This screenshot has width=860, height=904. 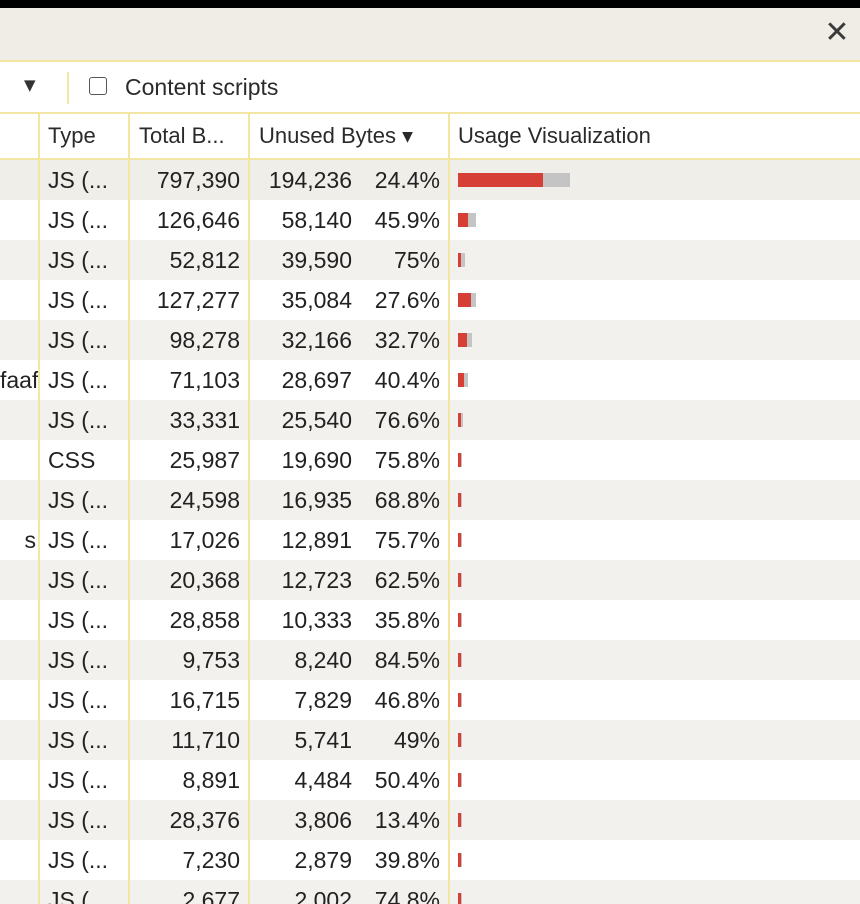 What do you see at coordinates (204, 580) in the screenshot?
I see `total-bytes-cell: 20,368` at bounding box center [204, 580].